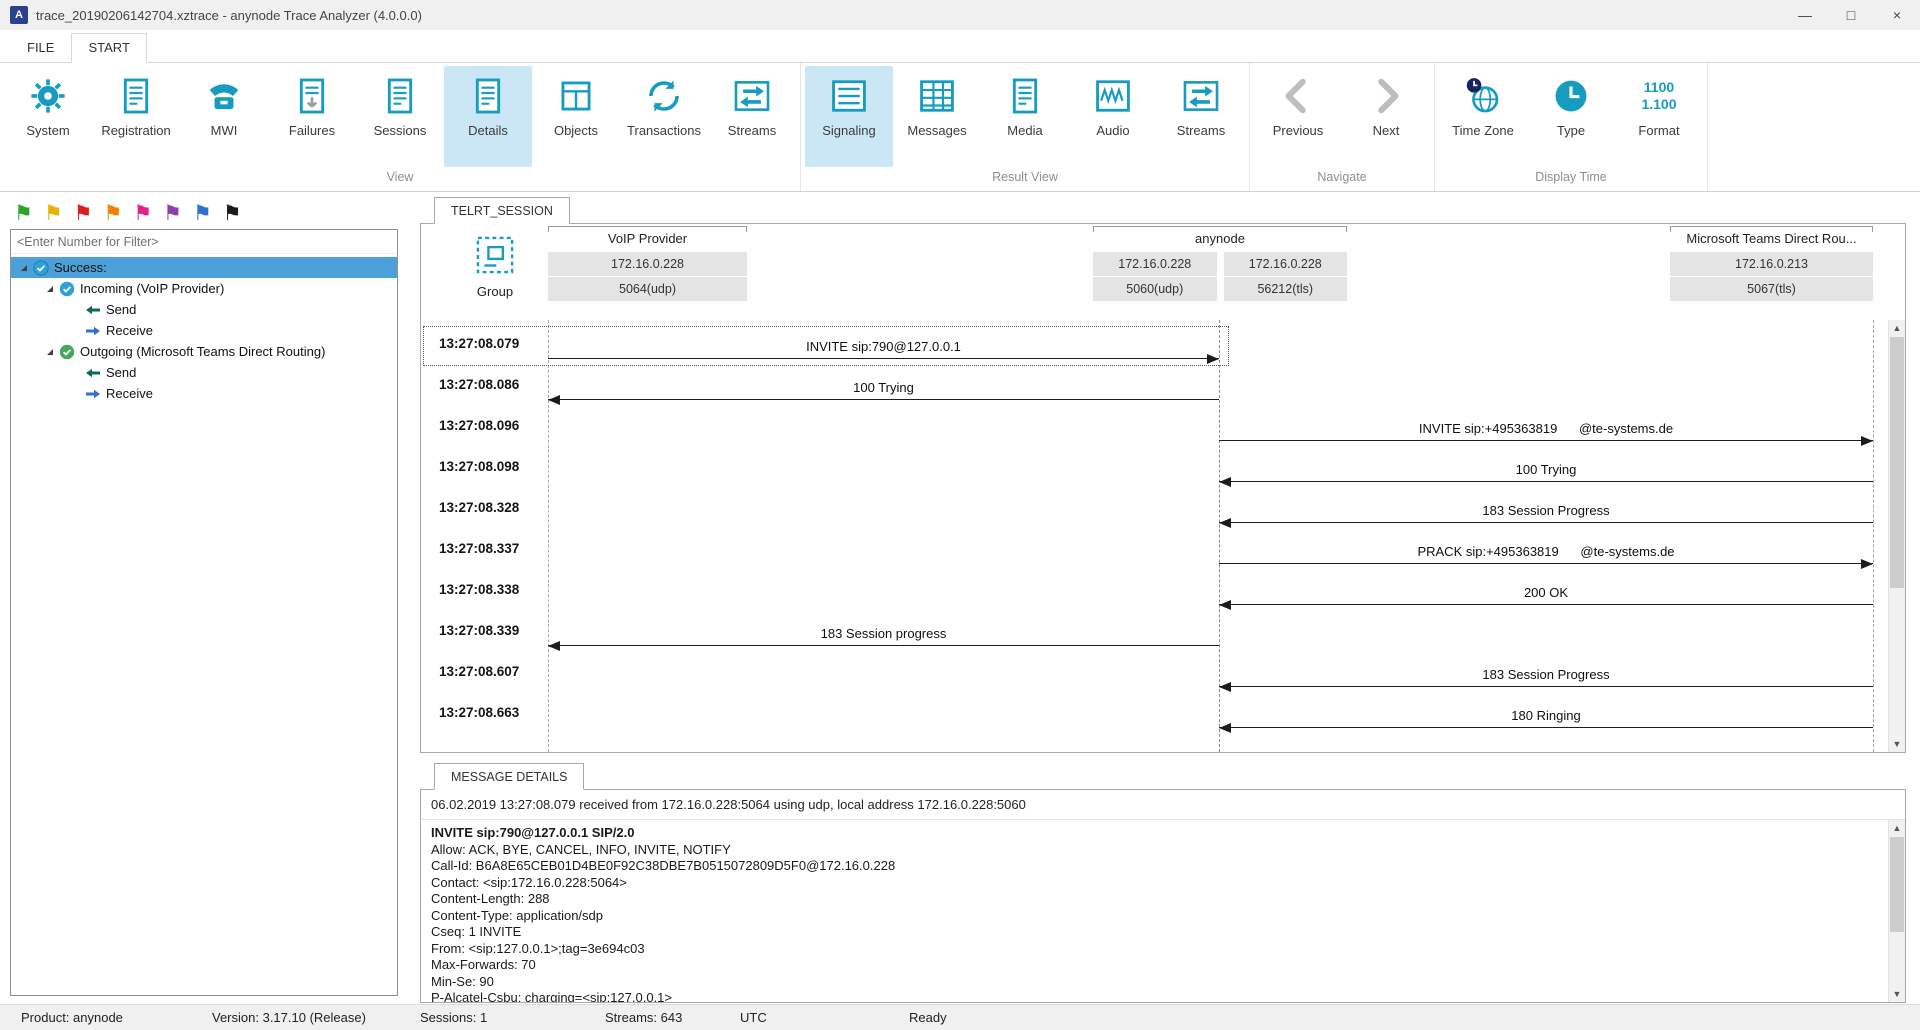 This screenshot has height=1030, width=1920. Describe the element at coordinates (142, 213) in the screenshot. I see `flag-magenta-icon: ⚑` at that location.